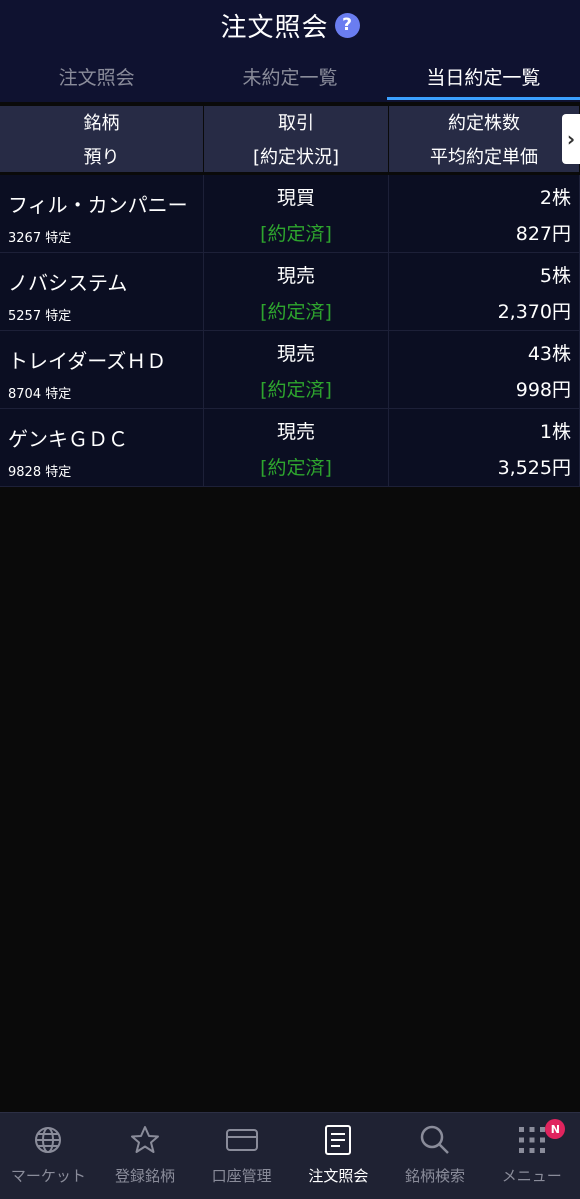 This screenshot has height=1199, width=580. Describe the element at coordinates (40, 472) in the screenshot. I see `stock-code-account: 9828 特定` at that location.